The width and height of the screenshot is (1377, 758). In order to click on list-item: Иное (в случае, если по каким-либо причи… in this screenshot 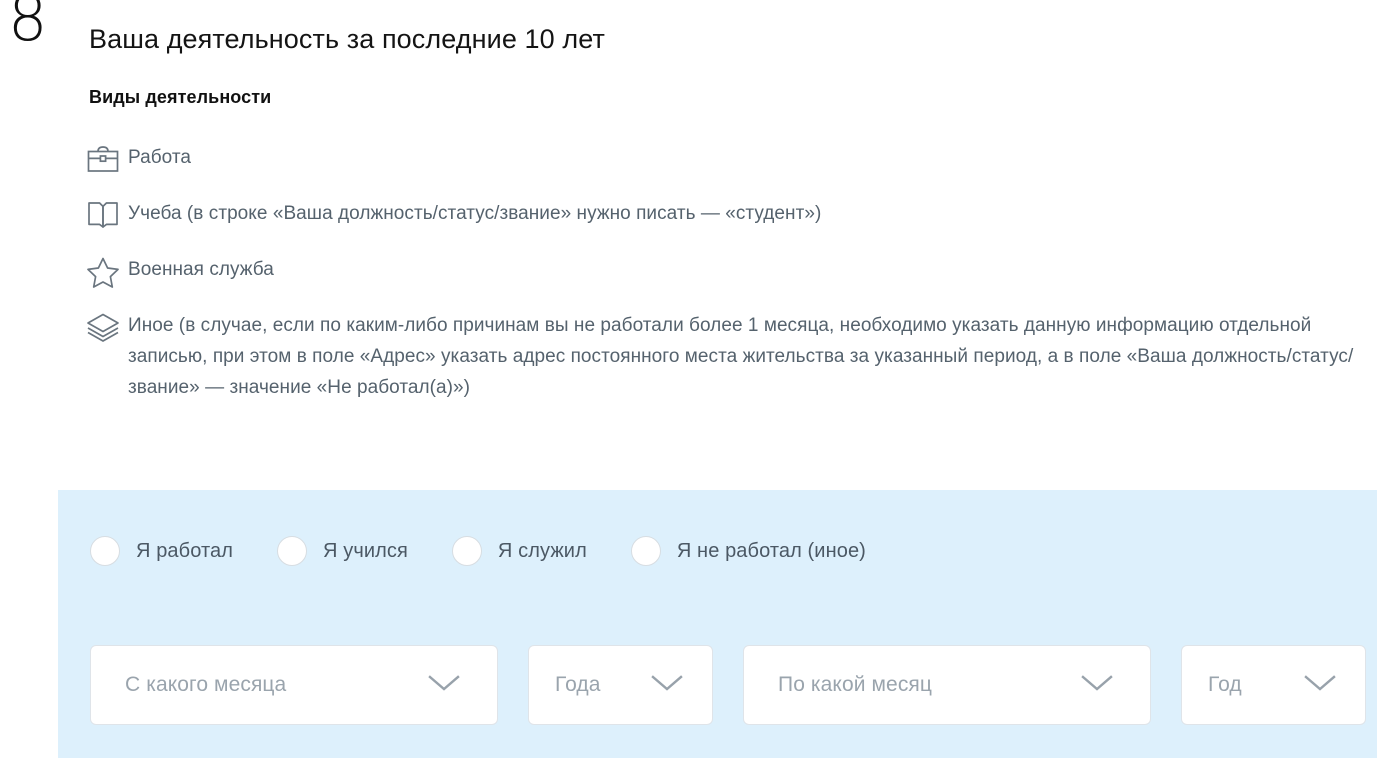, I will do `click(731, 356)`.